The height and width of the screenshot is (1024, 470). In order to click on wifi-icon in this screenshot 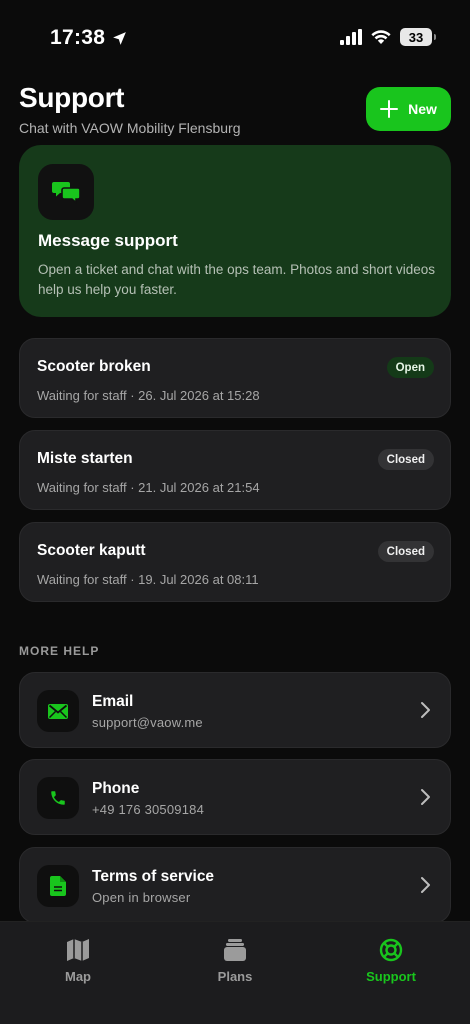, I will do `click(381, 36)`.